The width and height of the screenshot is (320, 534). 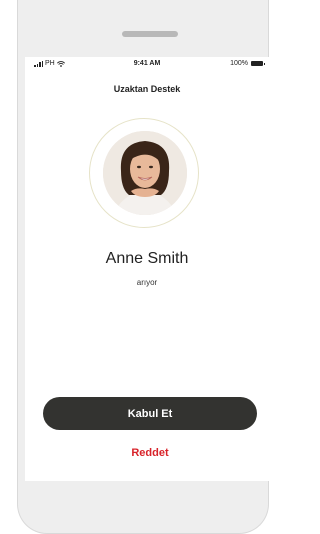 I want to click on status-right: 100%, so click(x=247, y=63).